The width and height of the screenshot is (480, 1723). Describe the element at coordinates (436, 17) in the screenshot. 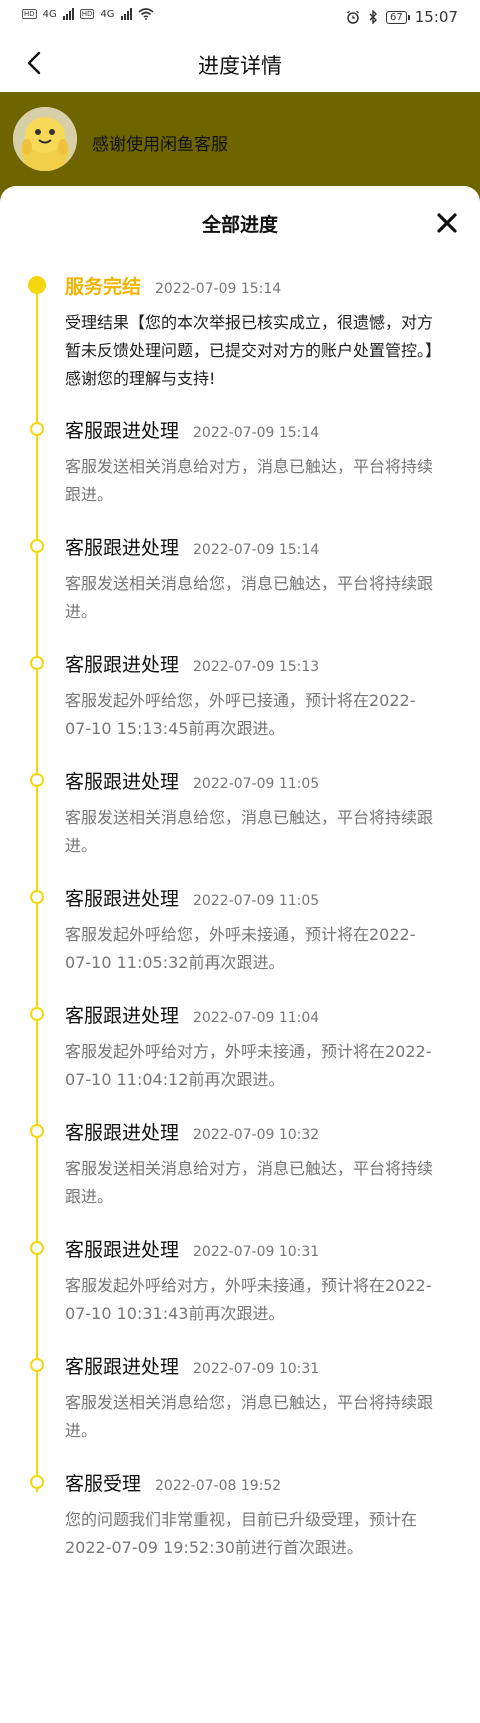

I see `clock-label: 15:07` at that location.